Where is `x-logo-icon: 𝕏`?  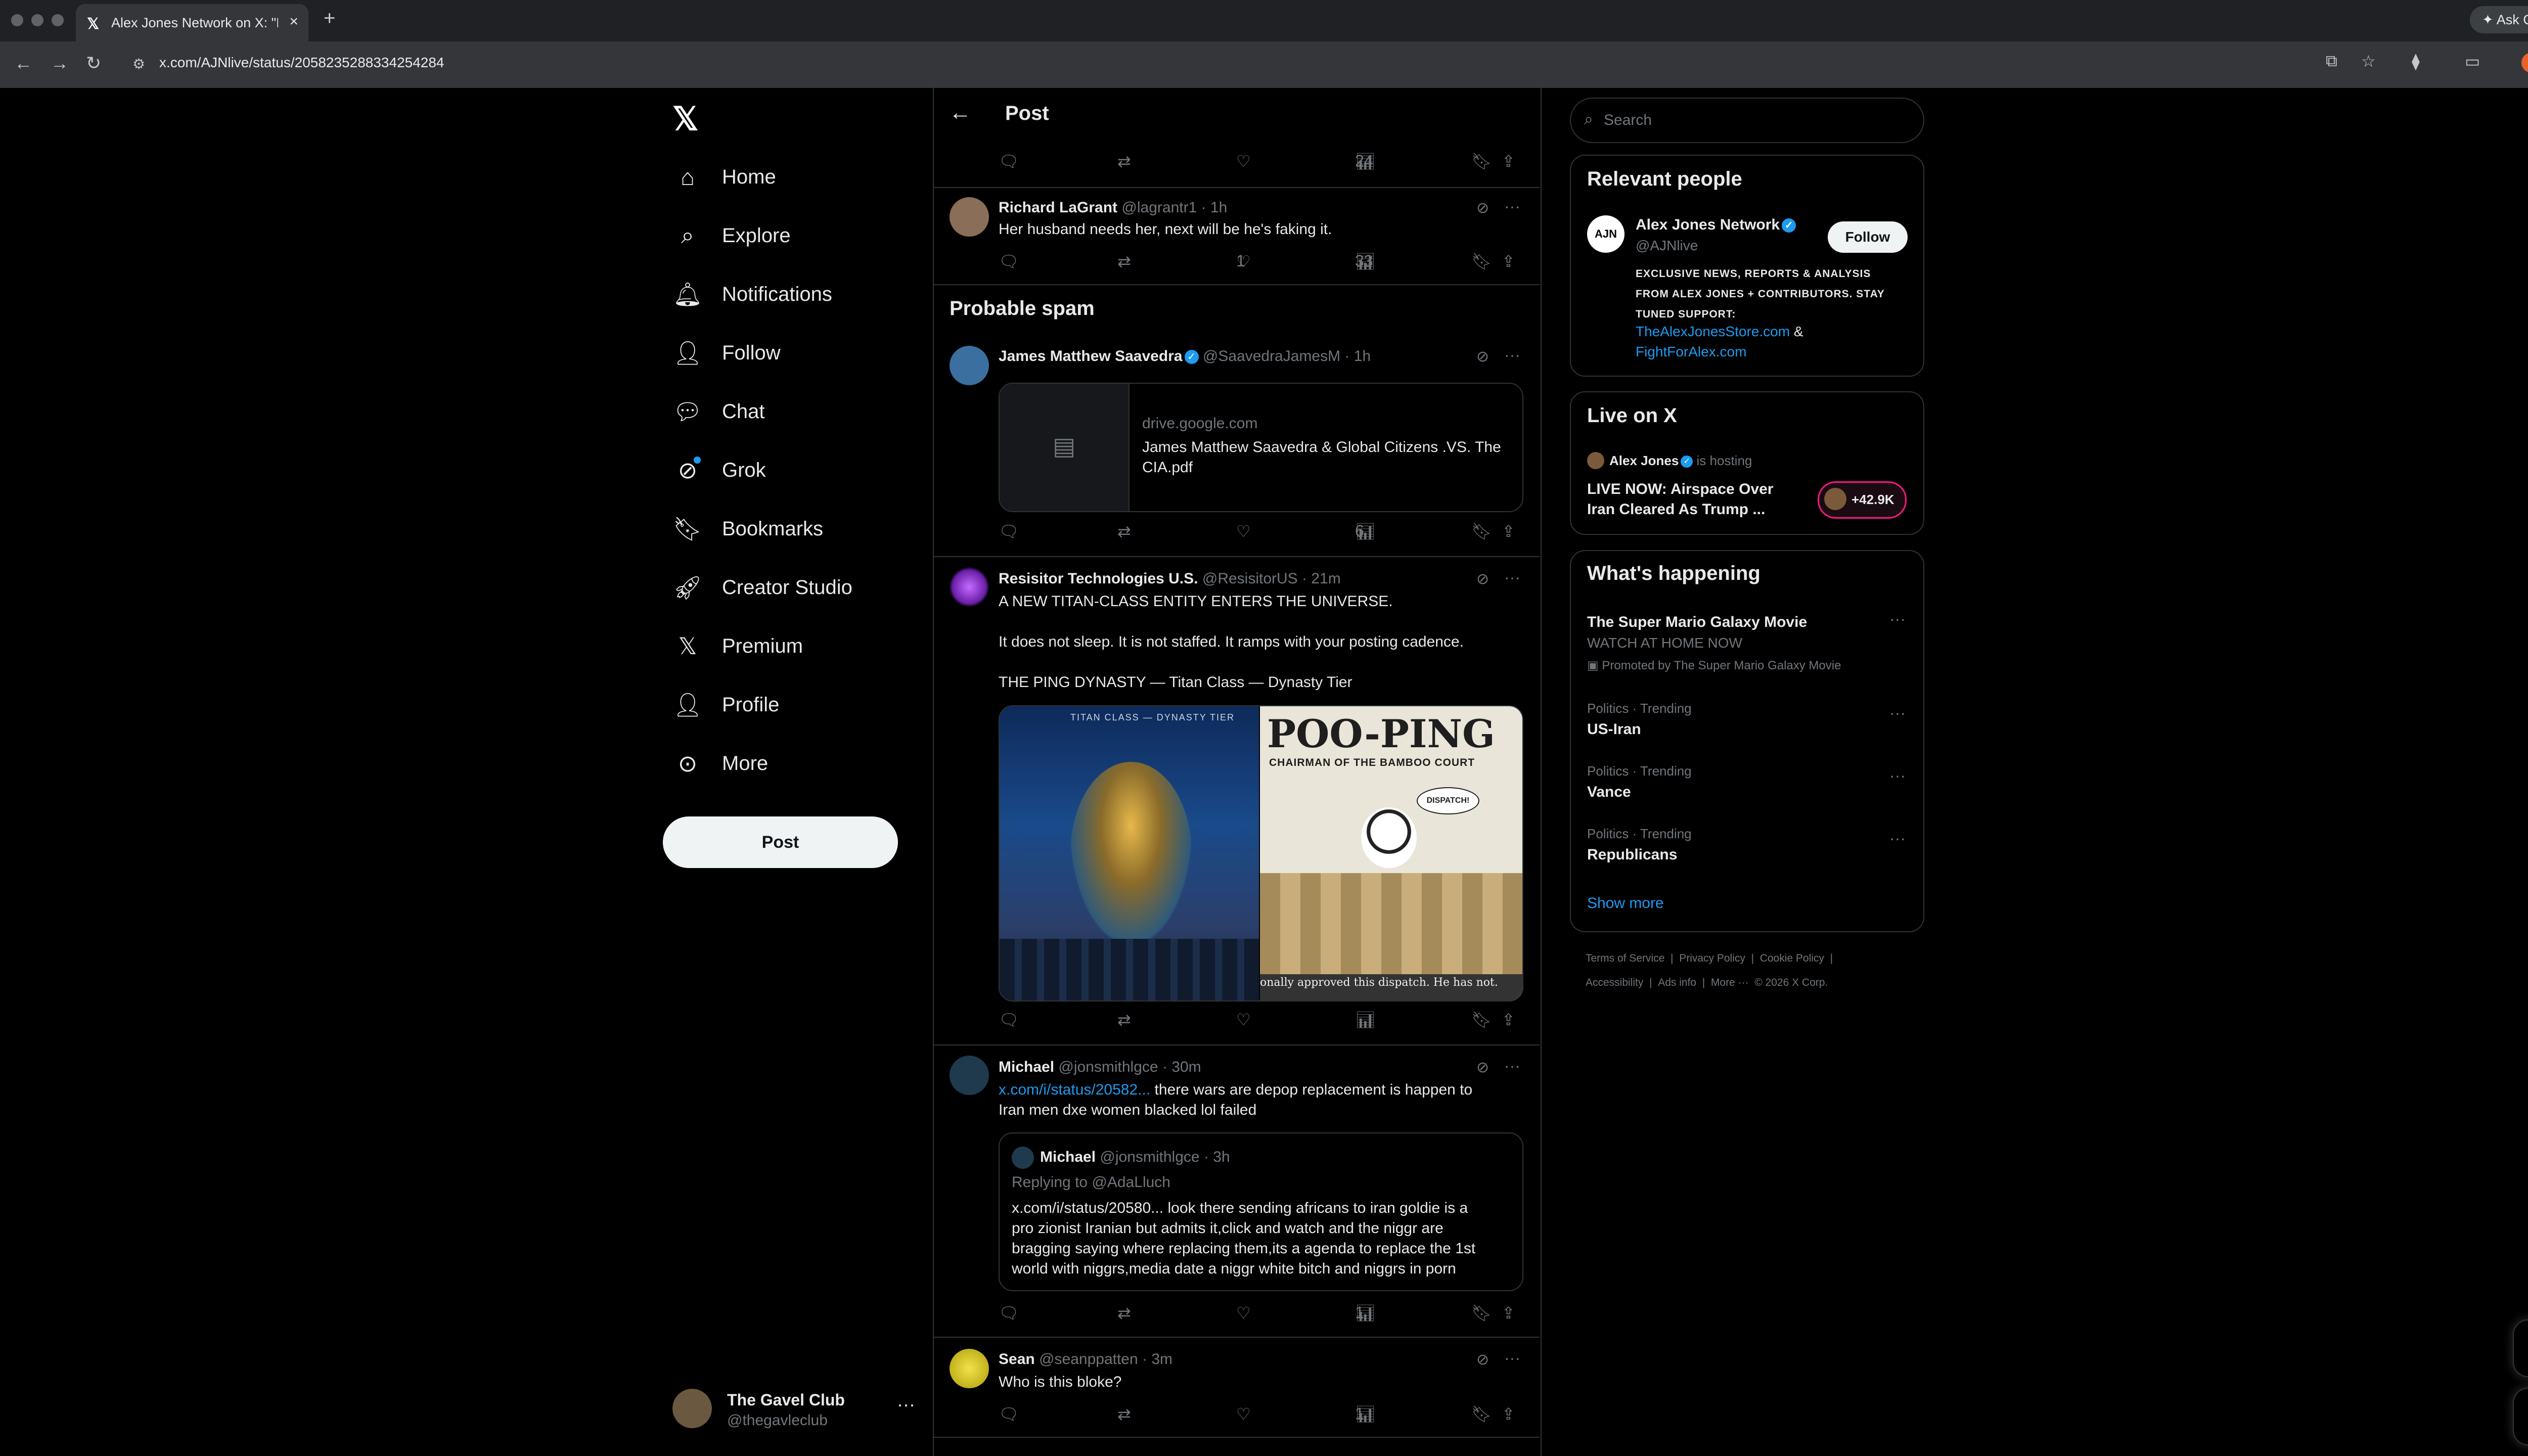
x-logo-icon: 𝕏 is located at coordinates (686, 119).